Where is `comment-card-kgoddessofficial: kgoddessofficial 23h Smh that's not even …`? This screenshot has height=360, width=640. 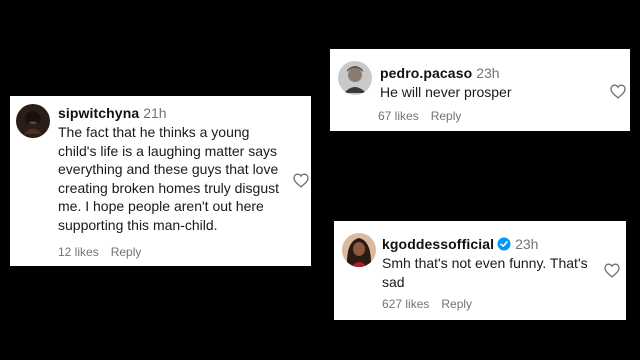
comment-card-kgoddessofficial: kgoddessofficial 23h Smh that's not even … is located at coordinates (480, 270).